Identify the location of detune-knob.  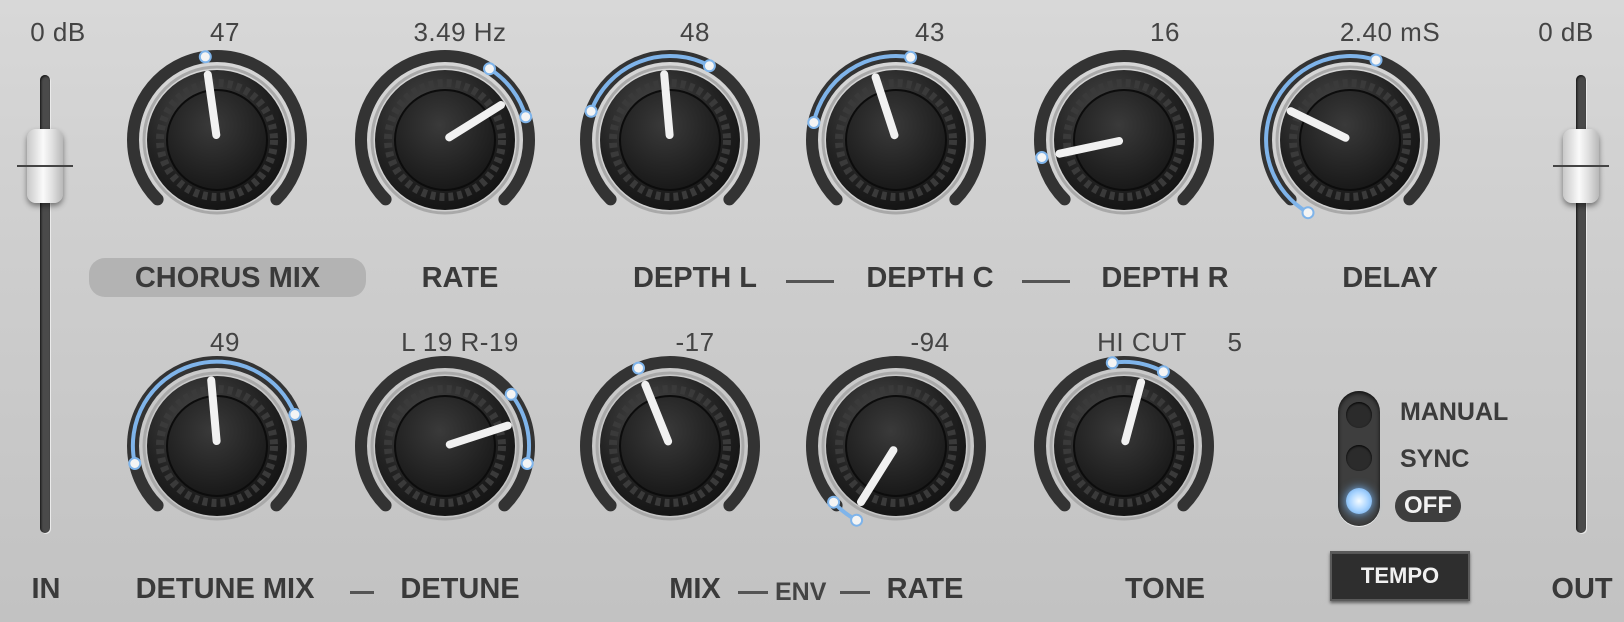
(445, 438).